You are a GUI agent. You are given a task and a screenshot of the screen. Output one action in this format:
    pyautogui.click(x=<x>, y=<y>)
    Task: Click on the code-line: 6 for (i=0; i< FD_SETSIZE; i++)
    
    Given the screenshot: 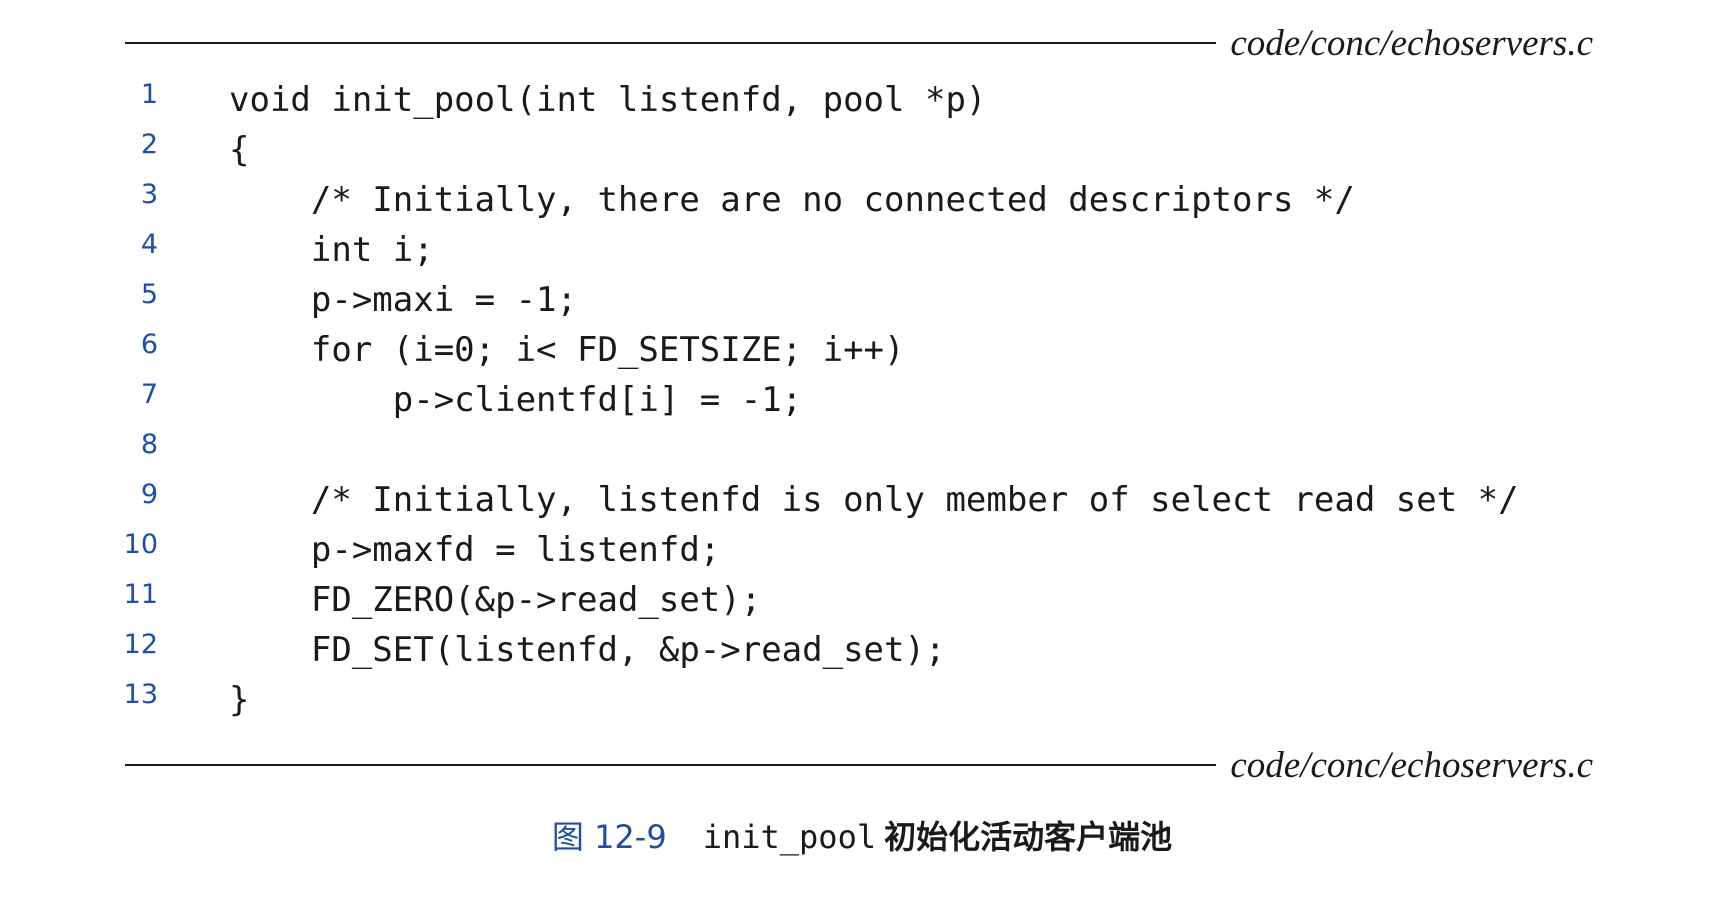 What is the action you would take?
    pyautogui.click(x=862, y=350)
    